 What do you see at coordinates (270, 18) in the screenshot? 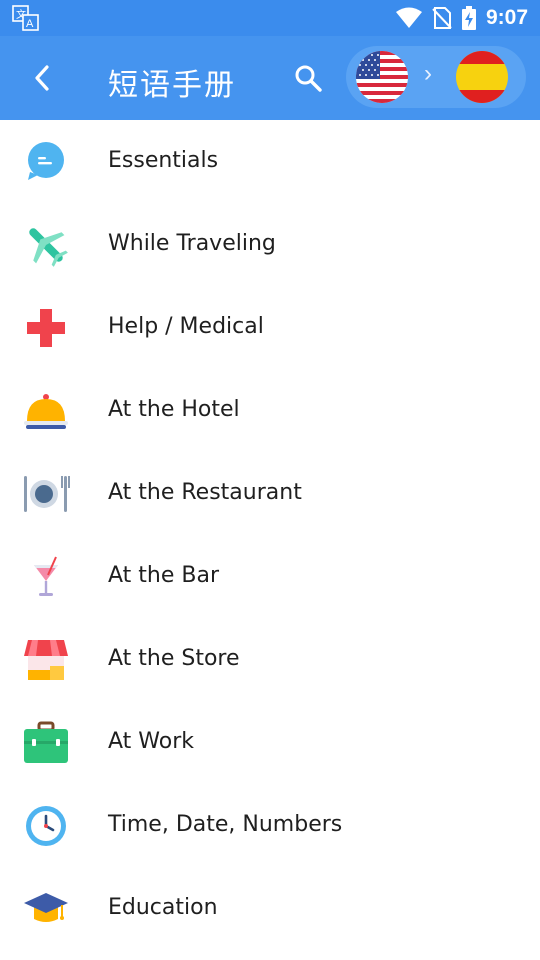
I see `status-bar: 文 A 9:07` at bounding box center [270, 18].